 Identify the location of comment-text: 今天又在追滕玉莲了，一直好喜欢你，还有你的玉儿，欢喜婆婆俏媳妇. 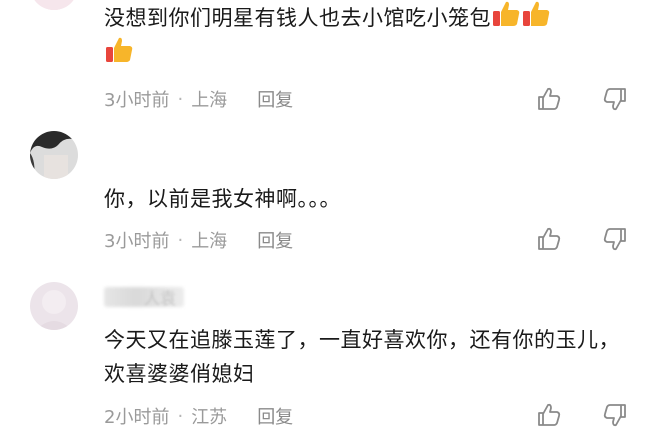
(364, 357).